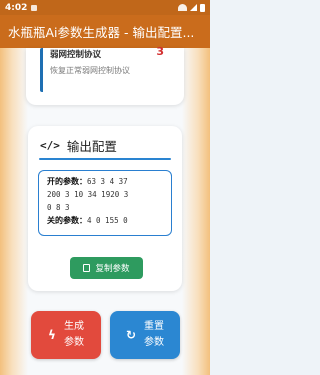  Describe the element at coordinates (67, 181) in the screenshot. I see `on-params-label: 开的参数：` at that location.